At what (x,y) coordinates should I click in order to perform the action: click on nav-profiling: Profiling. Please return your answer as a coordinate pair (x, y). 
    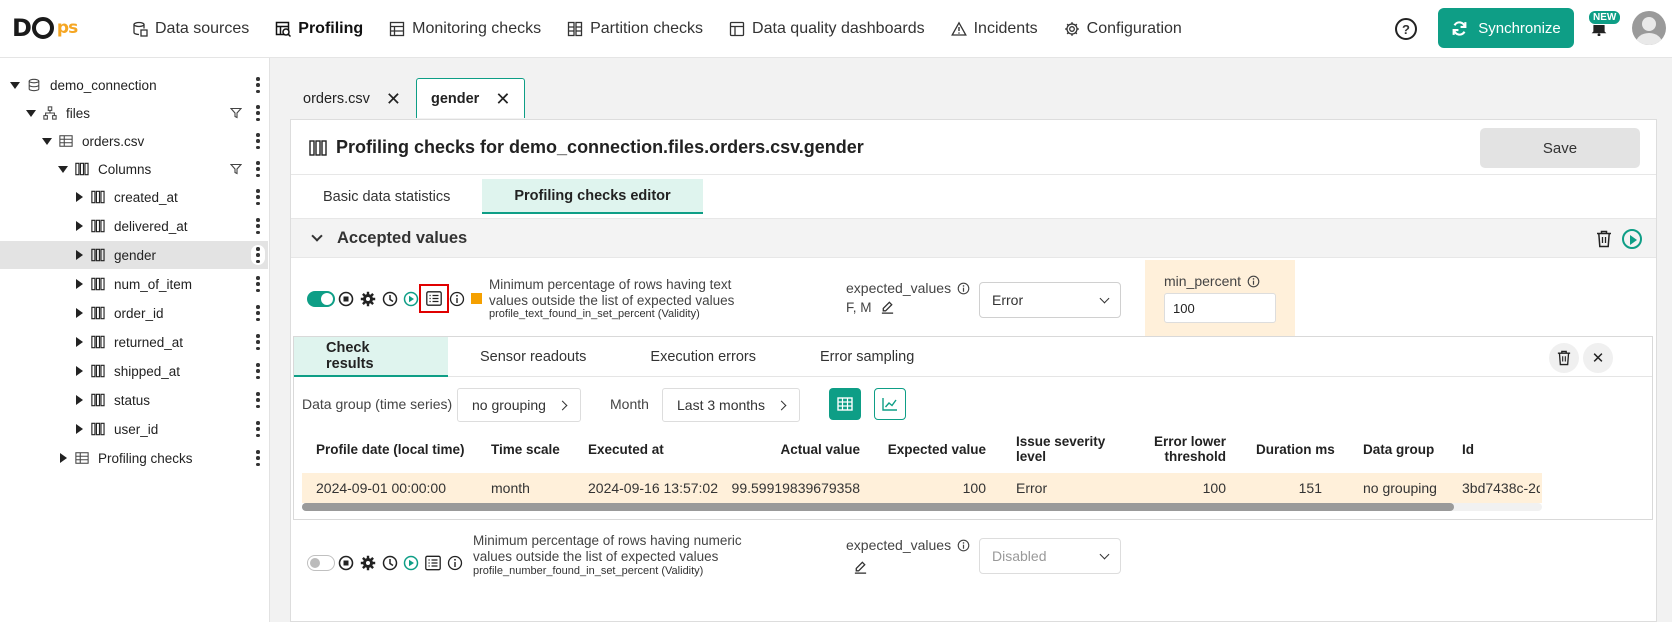
    Looking at the image, I should click on (319, 29).